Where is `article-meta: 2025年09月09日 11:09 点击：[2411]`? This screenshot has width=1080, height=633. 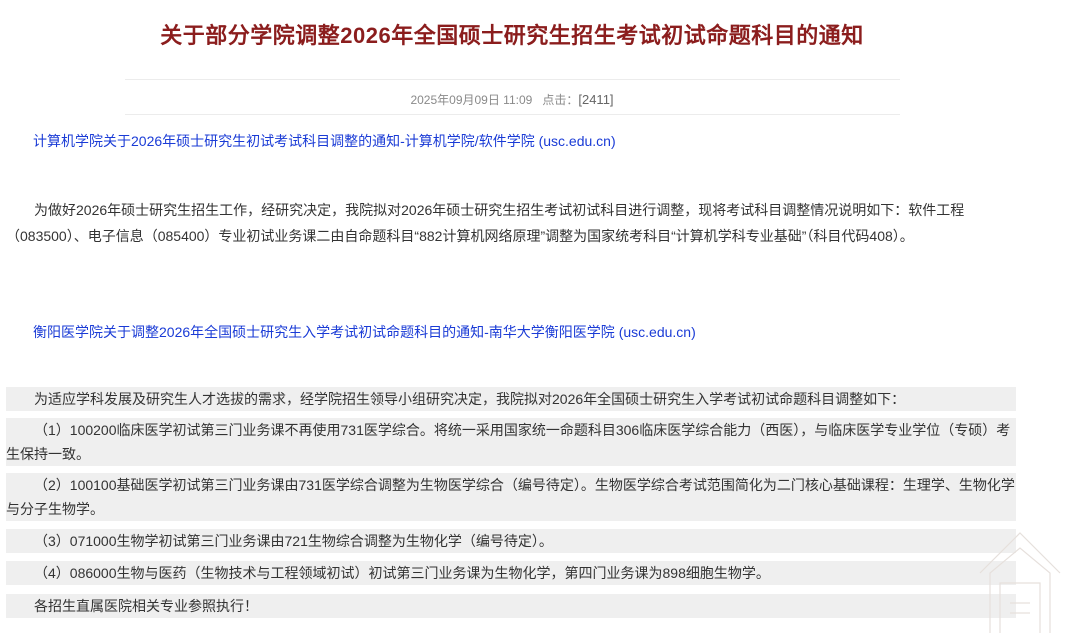 article-meta: 2025年09月09日 11:09 点击：[2411] is located at coordinates (512, 99).